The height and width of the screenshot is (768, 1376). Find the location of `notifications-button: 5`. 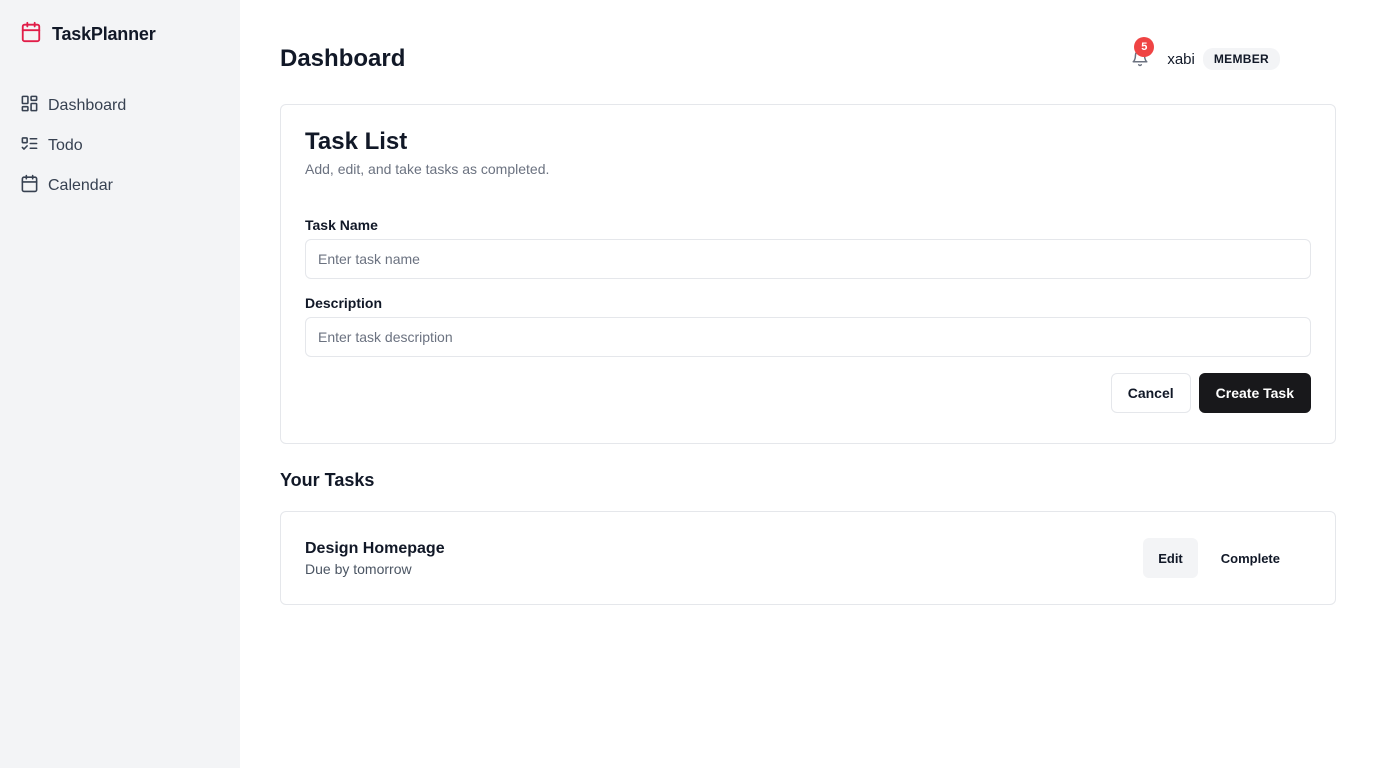

notifications-button: 5 is located at coordinates (1143, 53).